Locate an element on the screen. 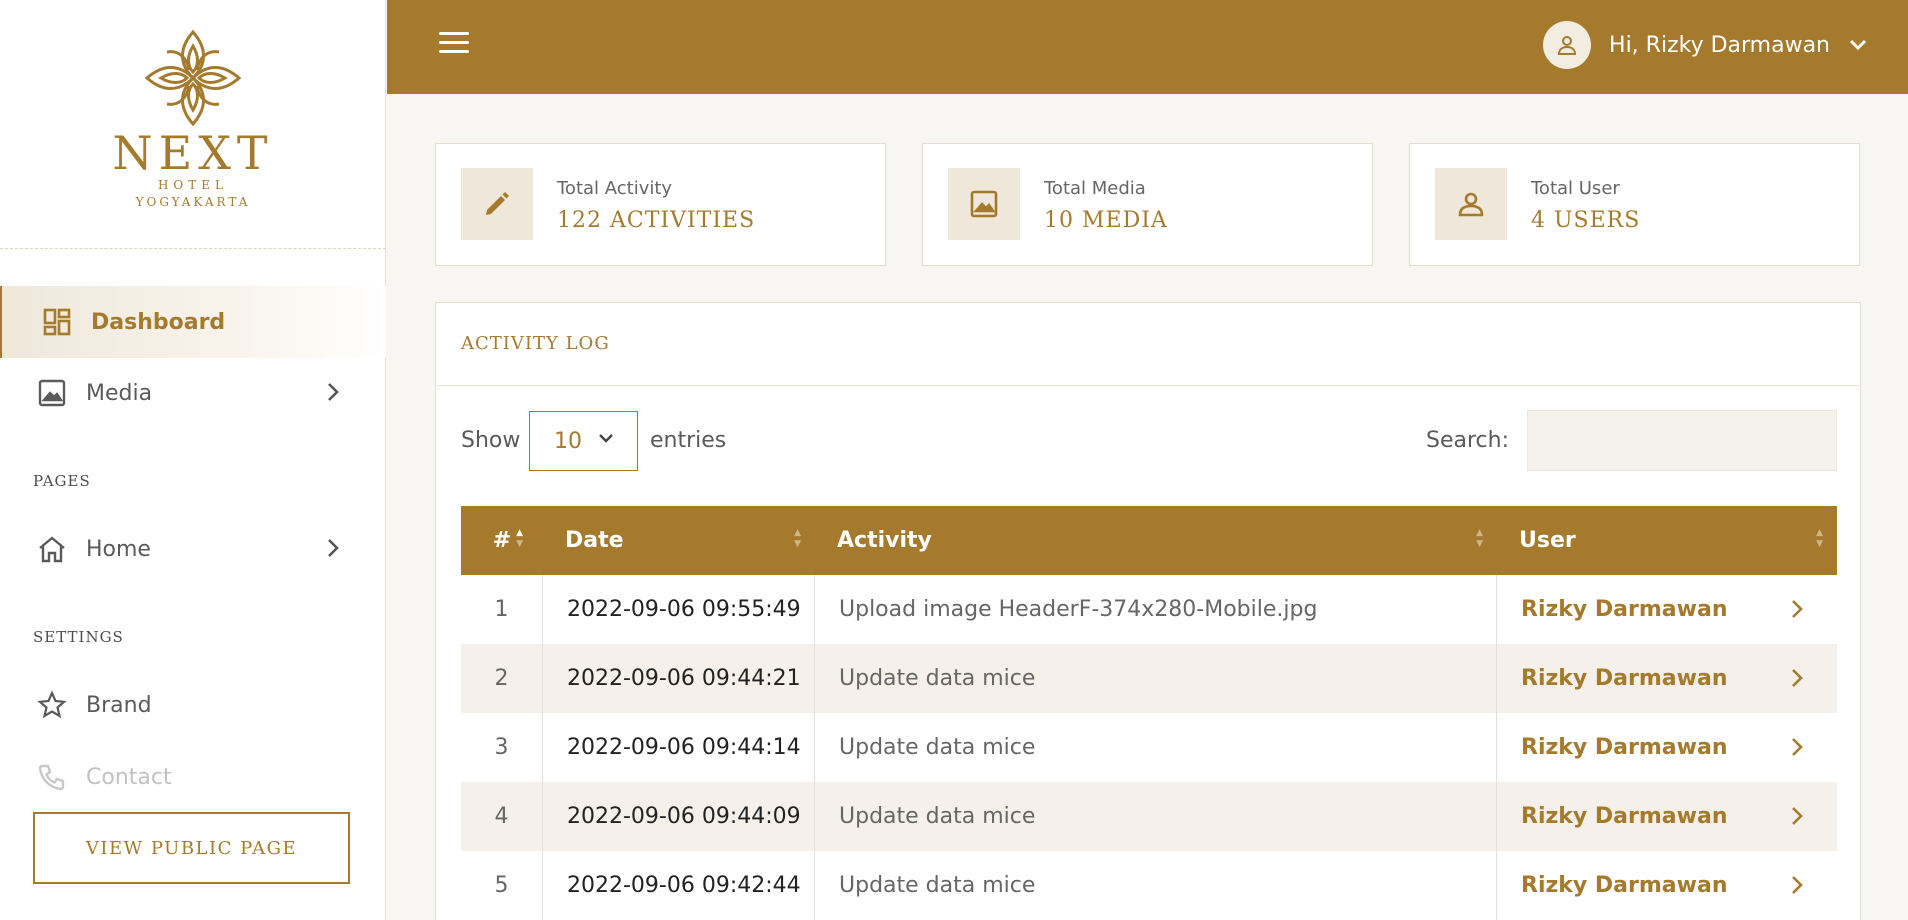 Image resolution: width=1908 pixels, height=920 pixels. sidebar-item-contact: Contact is located at coordinates (193, 777).